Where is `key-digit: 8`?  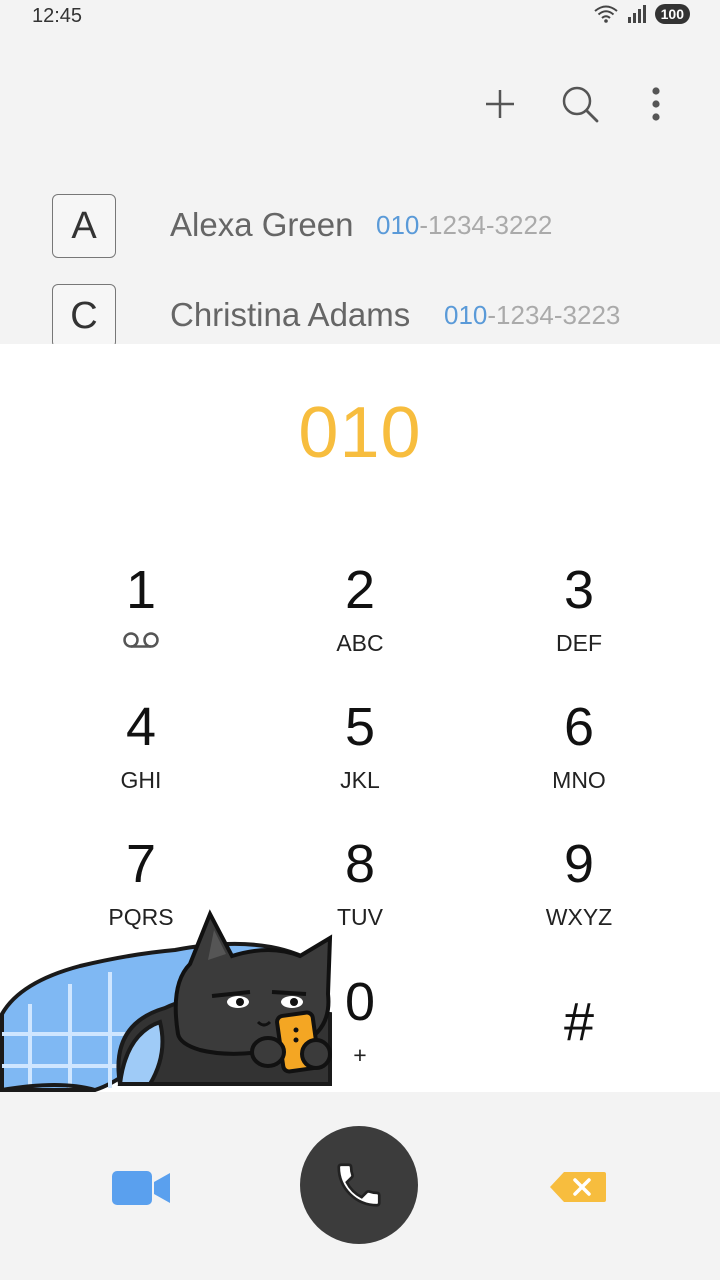 key-digit: 8 is located at coordinates (360, 864).